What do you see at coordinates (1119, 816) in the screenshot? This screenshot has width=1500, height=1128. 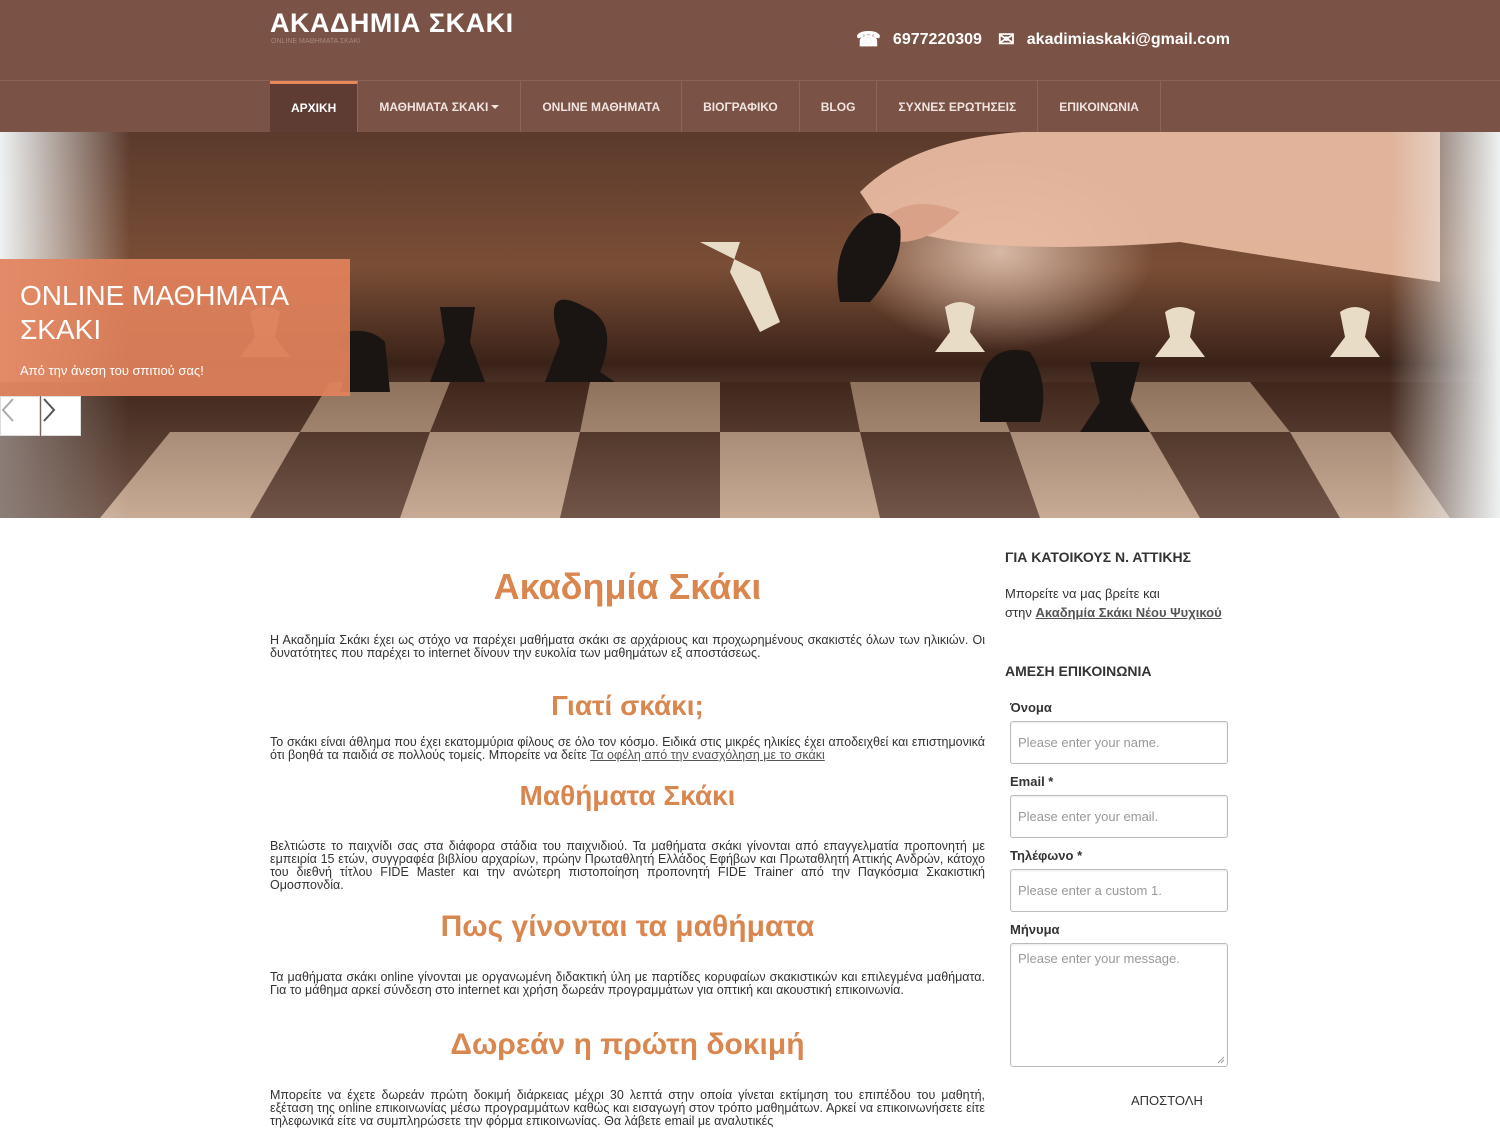 I see `email-input: Please enter your email.` at bounding box center [1119, 816].